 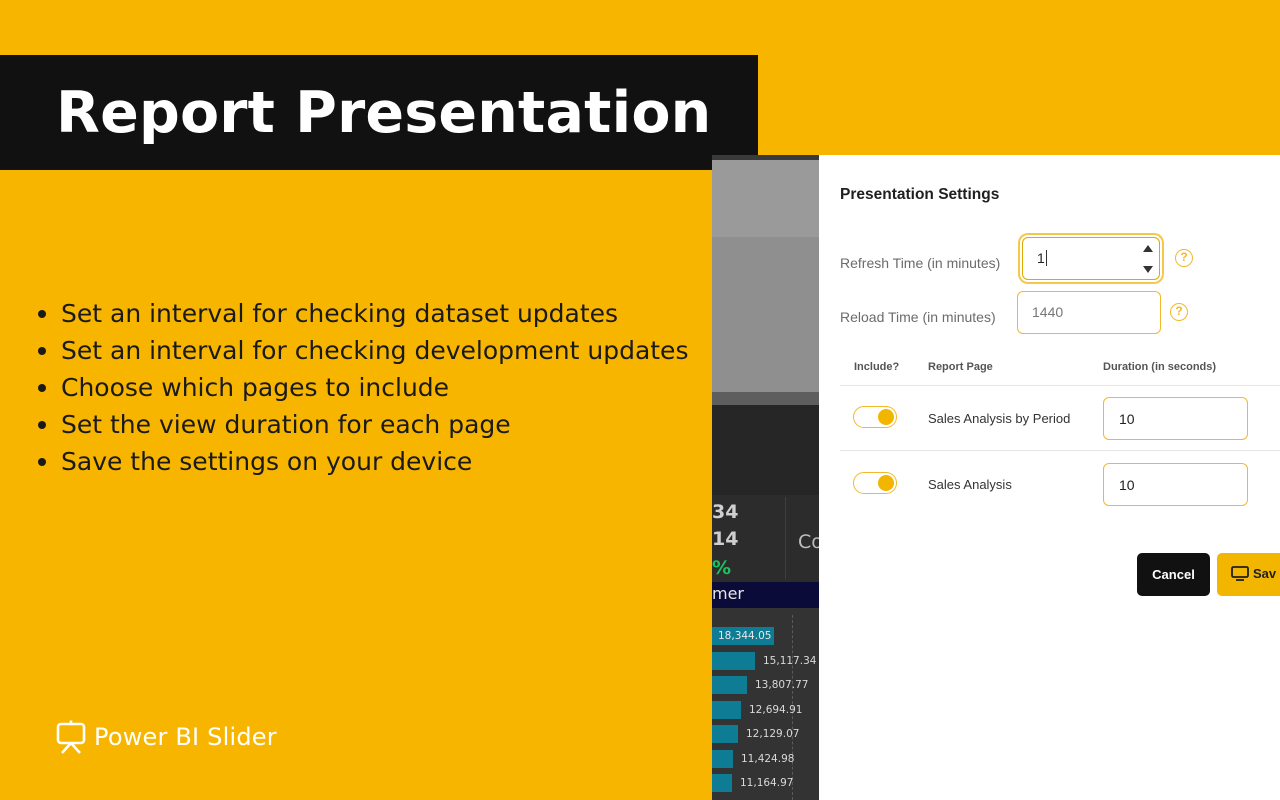 I want to click on report-header, so click(x=765, y=198).